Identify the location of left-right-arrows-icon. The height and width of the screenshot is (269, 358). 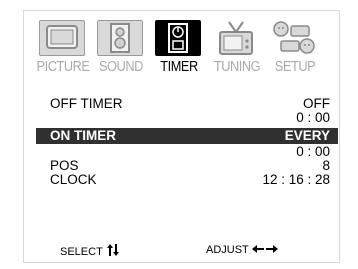
(264, 249).